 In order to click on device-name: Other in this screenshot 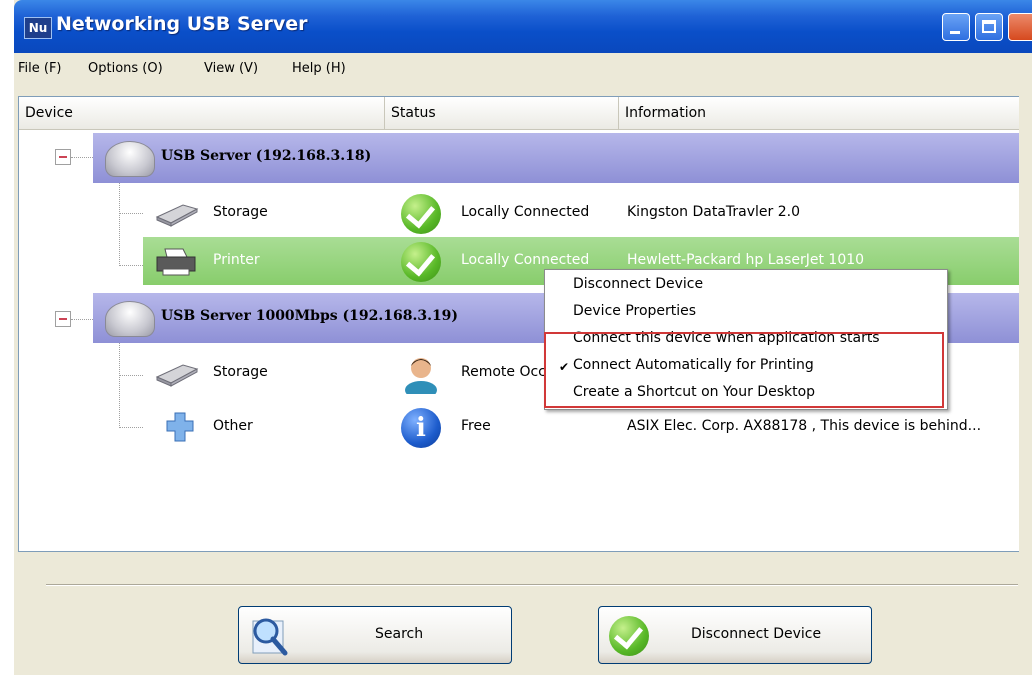, I will do `click(233, 426)`.